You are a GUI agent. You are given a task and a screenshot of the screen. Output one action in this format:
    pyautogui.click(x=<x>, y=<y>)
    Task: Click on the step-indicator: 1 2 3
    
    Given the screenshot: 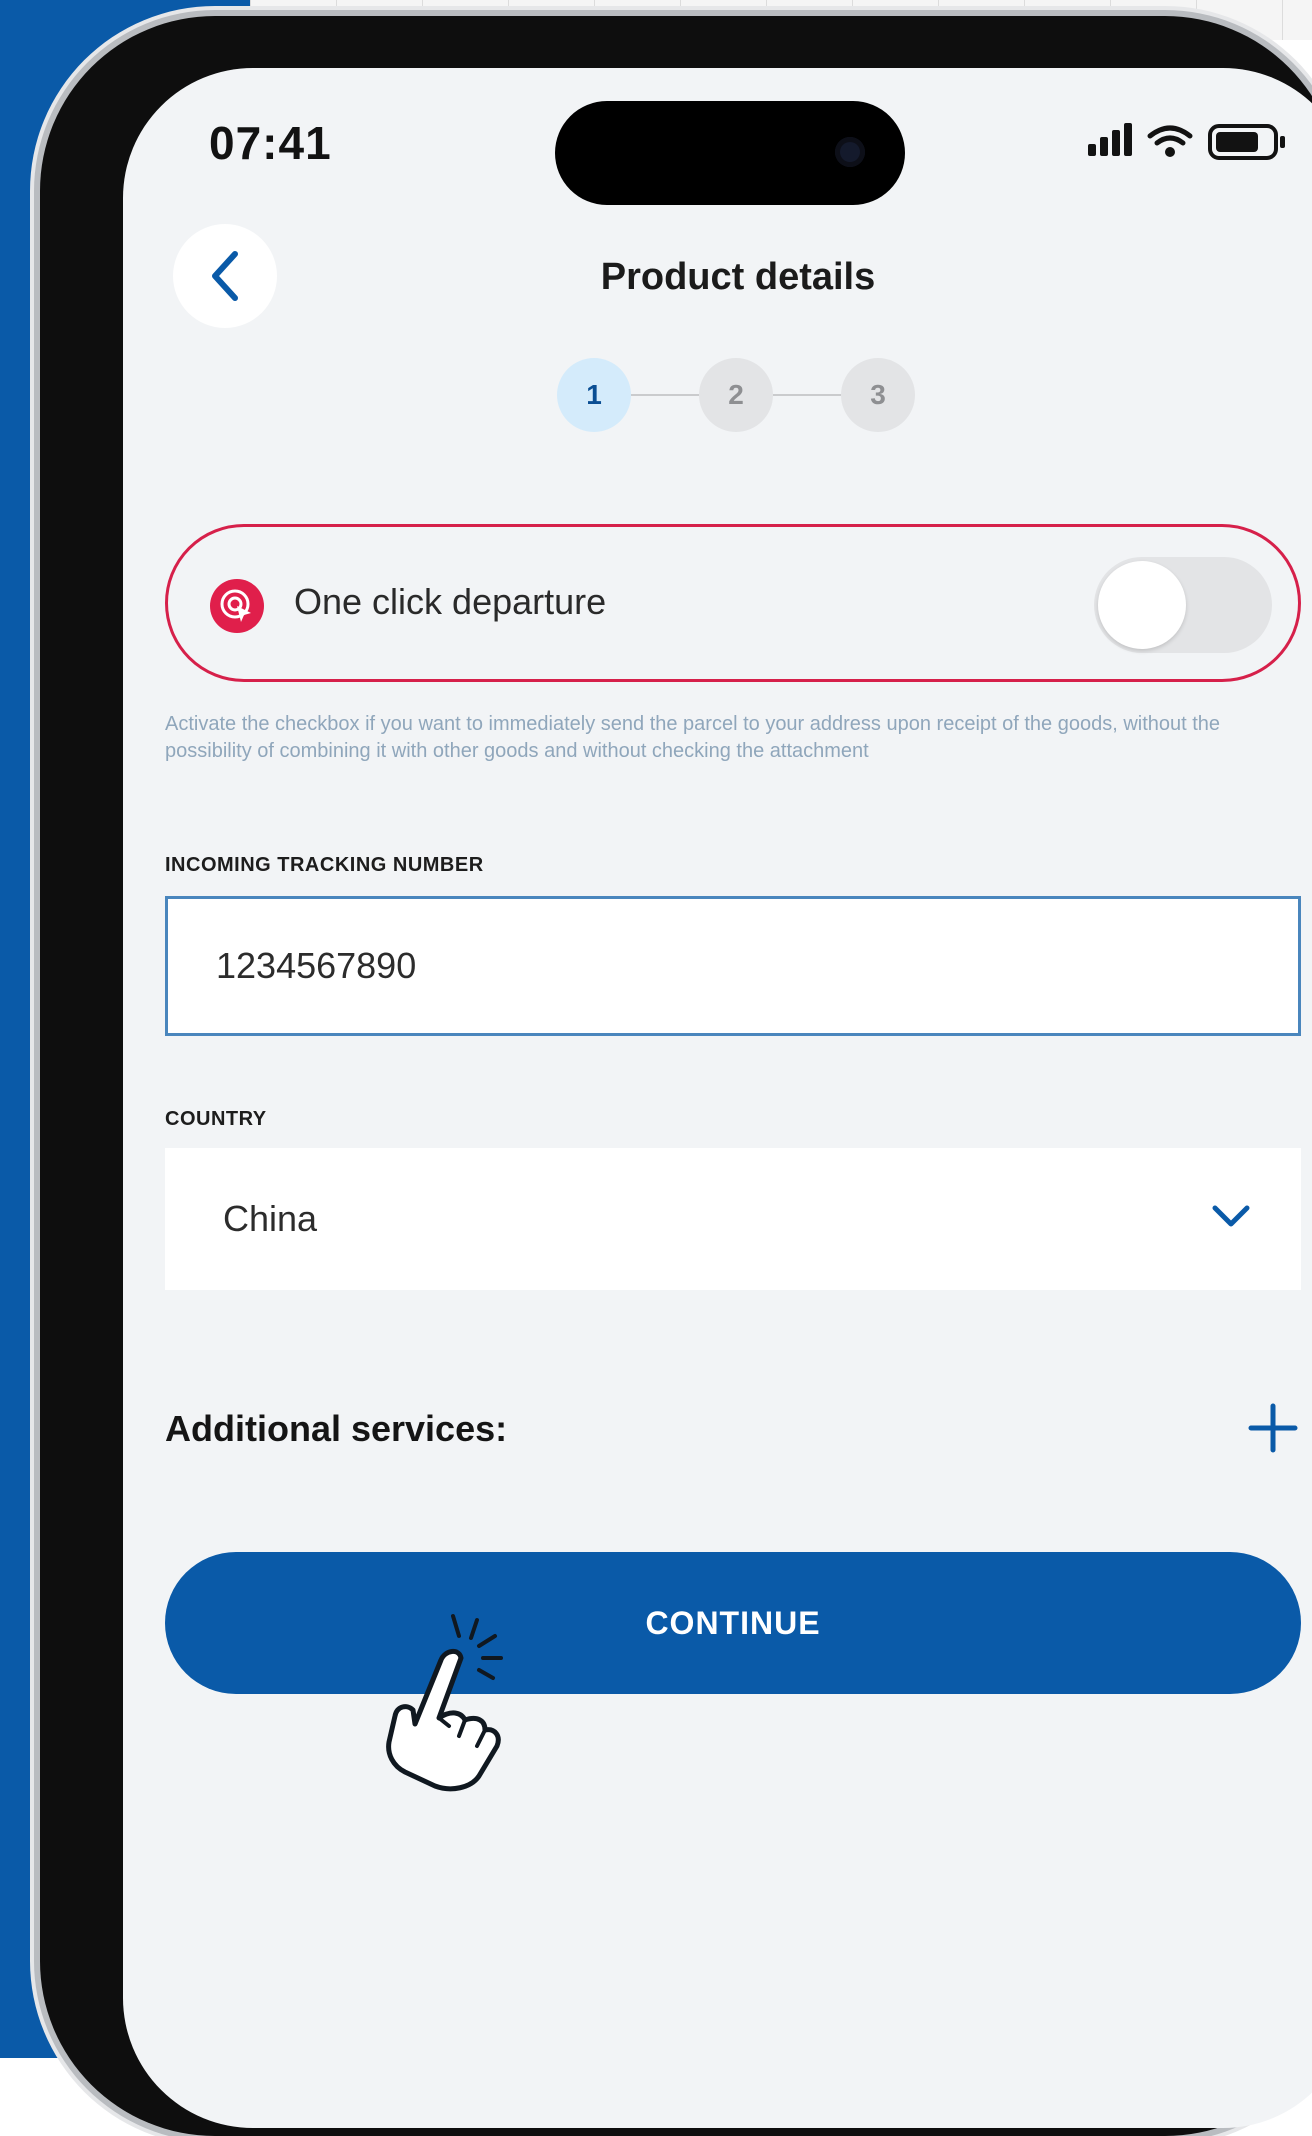 What is the action you would take?
    pyautogui.click(x=717, y=398)
    